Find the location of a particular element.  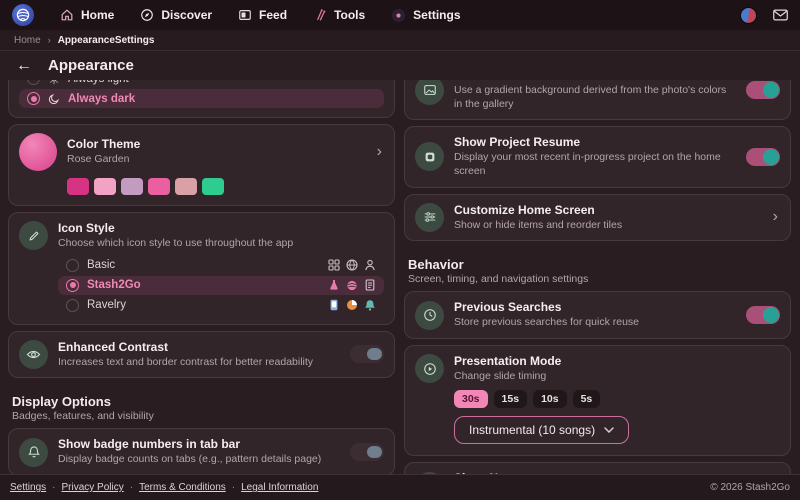

project-resume-toggle is located at coordinates (763, 156).